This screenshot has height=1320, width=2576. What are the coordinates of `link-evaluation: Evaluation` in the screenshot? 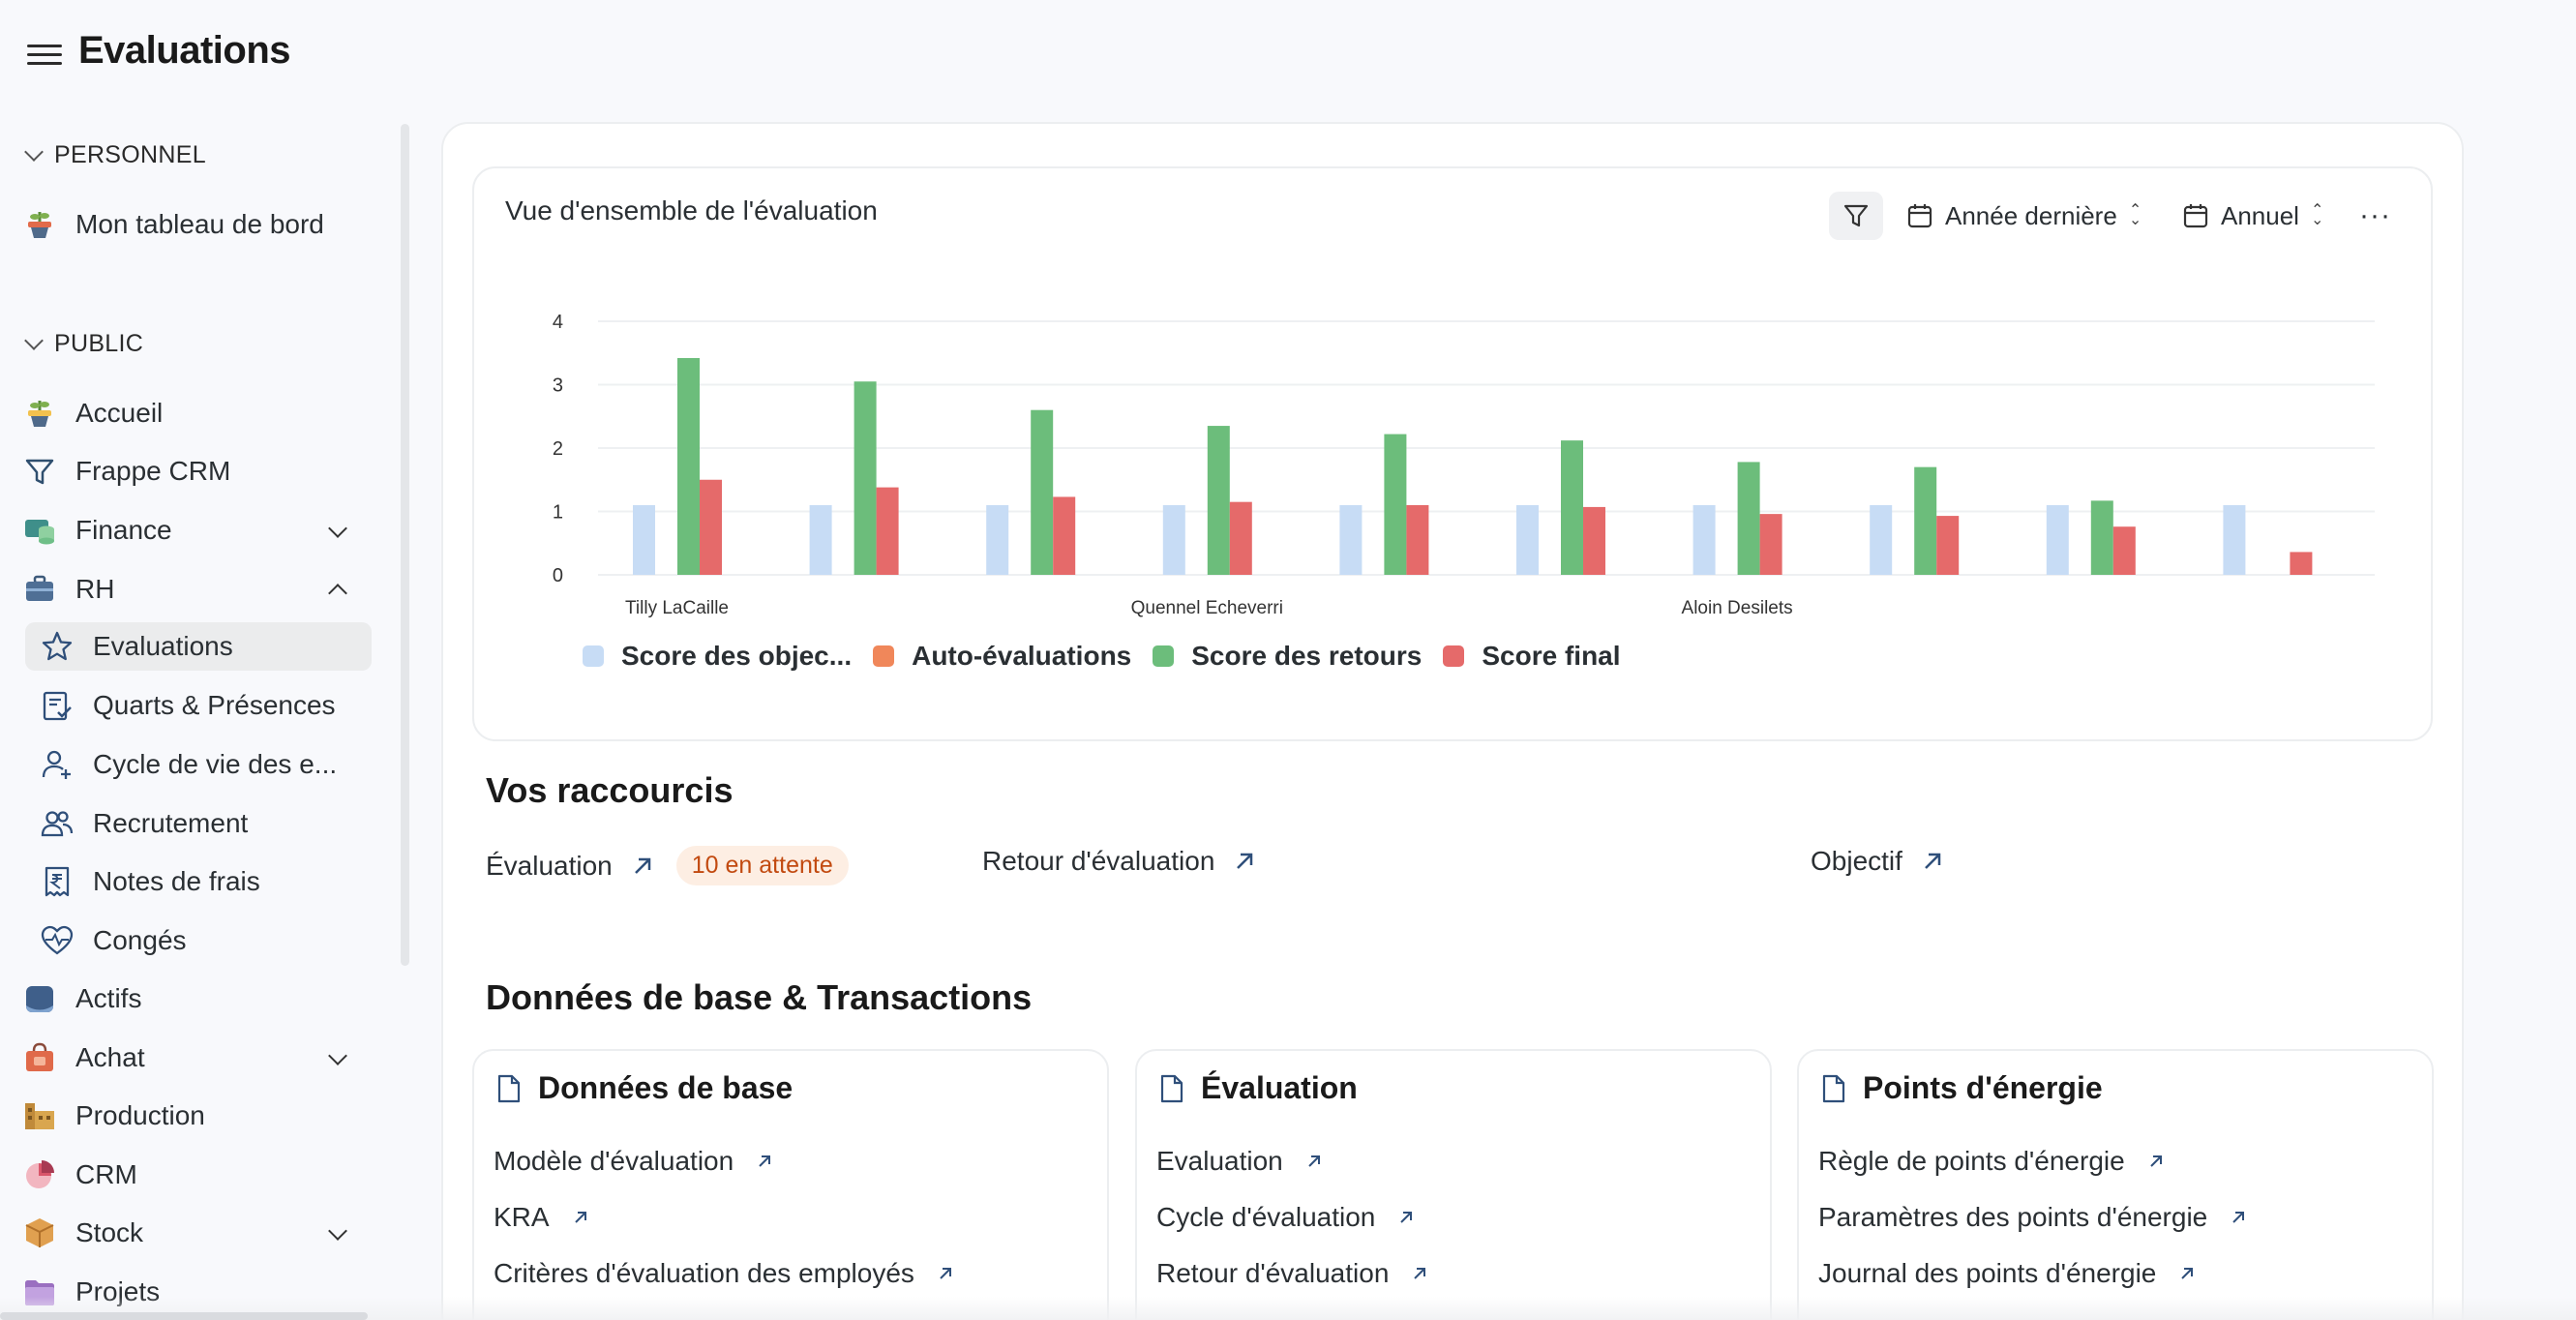 It's located at (1240, 1161).